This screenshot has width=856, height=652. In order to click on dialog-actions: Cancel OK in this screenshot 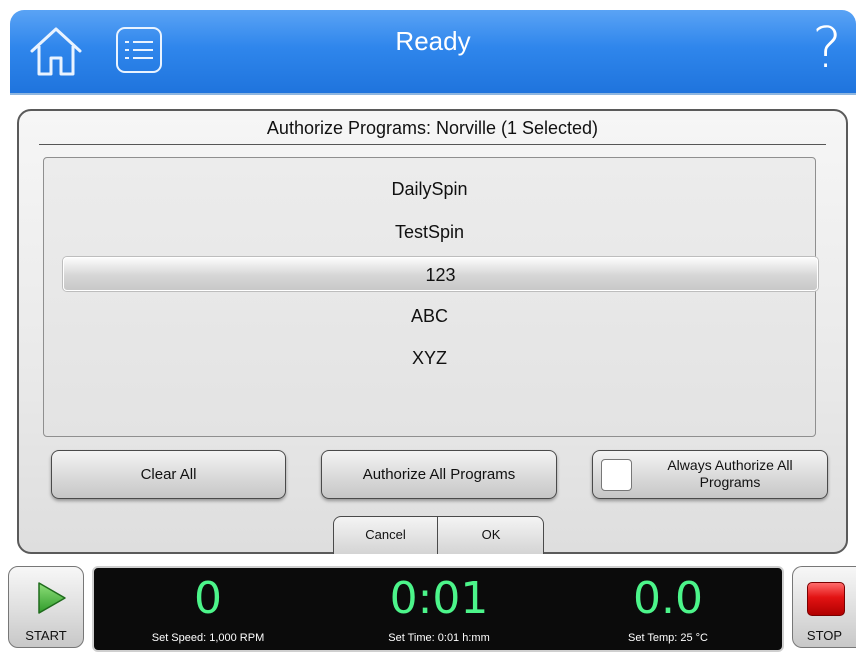, I will do `click(438, 535)`.